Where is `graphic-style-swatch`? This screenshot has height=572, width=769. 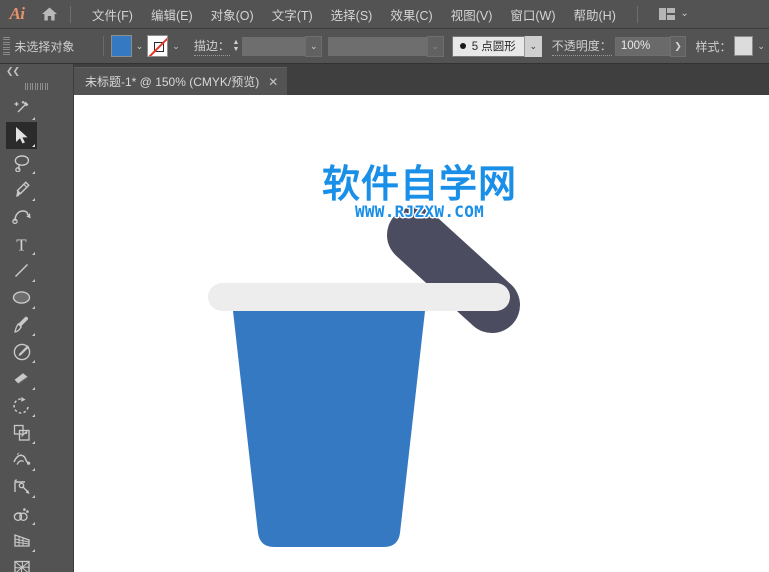 graphic-style-swatch is located at coordinates (744, 46).